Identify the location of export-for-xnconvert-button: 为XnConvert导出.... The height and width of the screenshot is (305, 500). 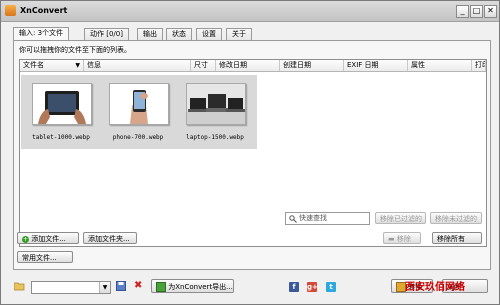
(192, 286).